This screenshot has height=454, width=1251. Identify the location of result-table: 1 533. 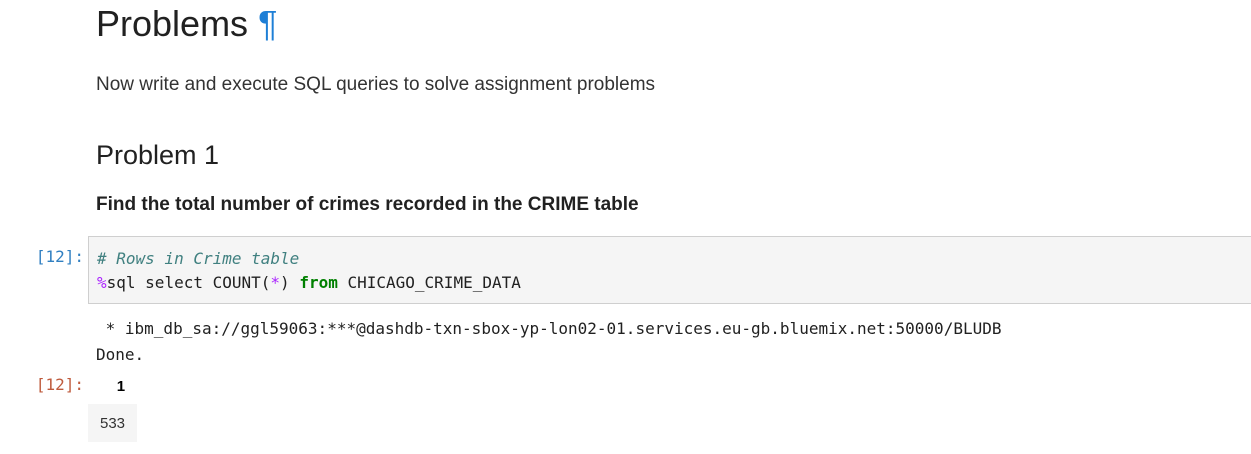
(113, 407).